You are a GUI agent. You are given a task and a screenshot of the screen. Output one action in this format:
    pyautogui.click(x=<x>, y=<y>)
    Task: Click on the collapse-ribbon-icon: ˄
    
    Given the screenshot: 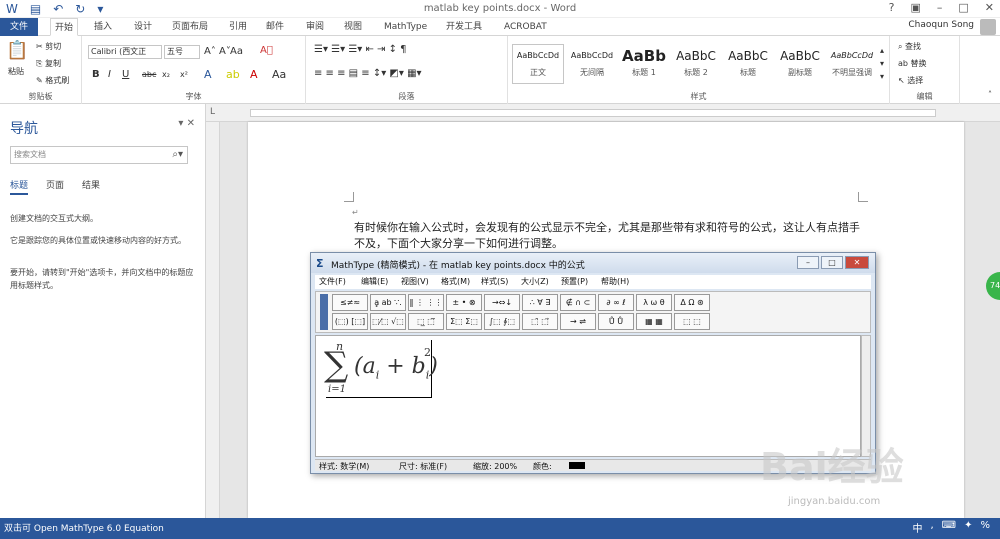 What is the action you would take?
    pyautogui.click(x=990, y=94)
    